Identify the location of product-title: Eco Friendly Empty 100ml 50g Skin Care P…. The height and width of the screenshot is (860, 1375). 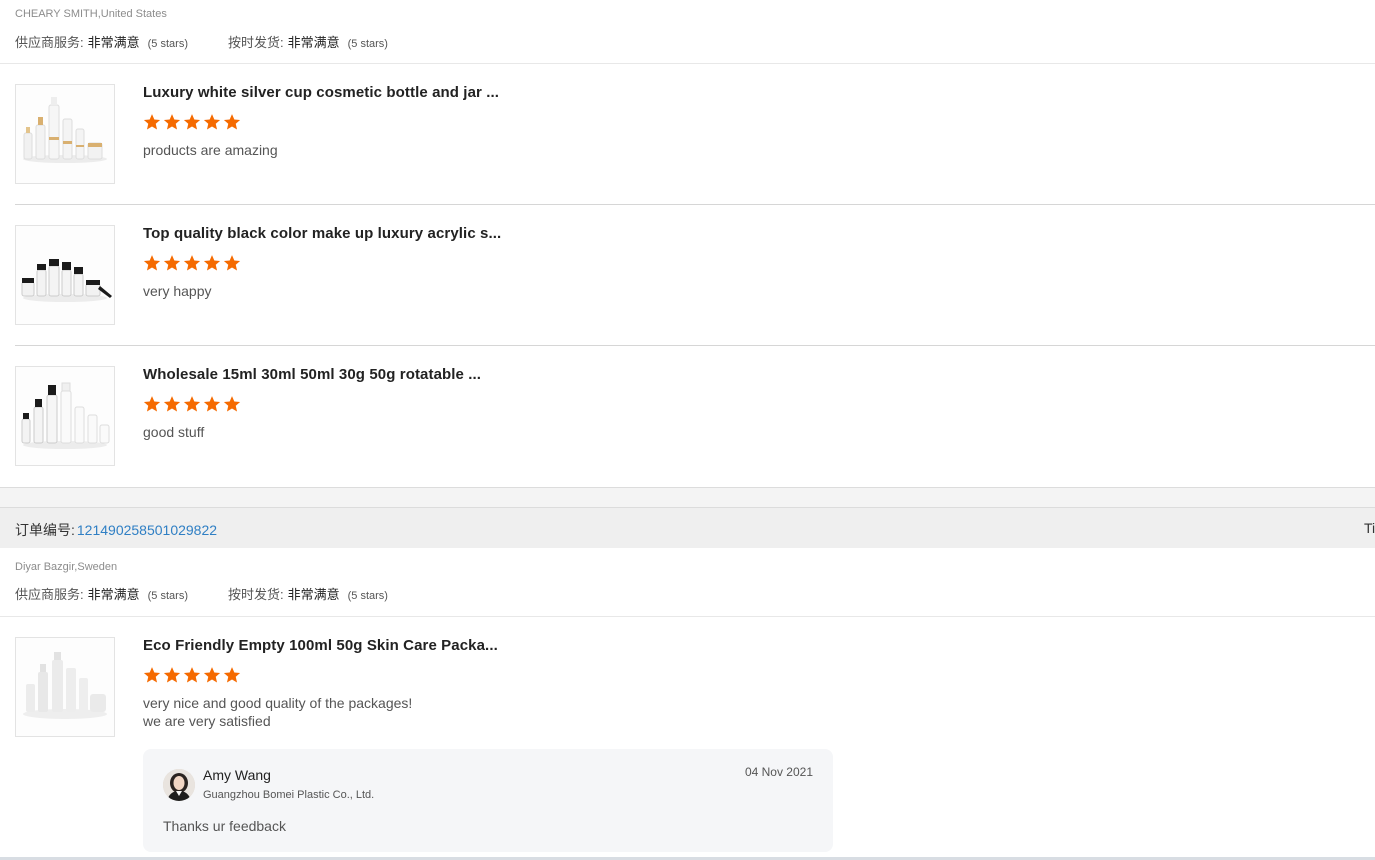
(320, 645).